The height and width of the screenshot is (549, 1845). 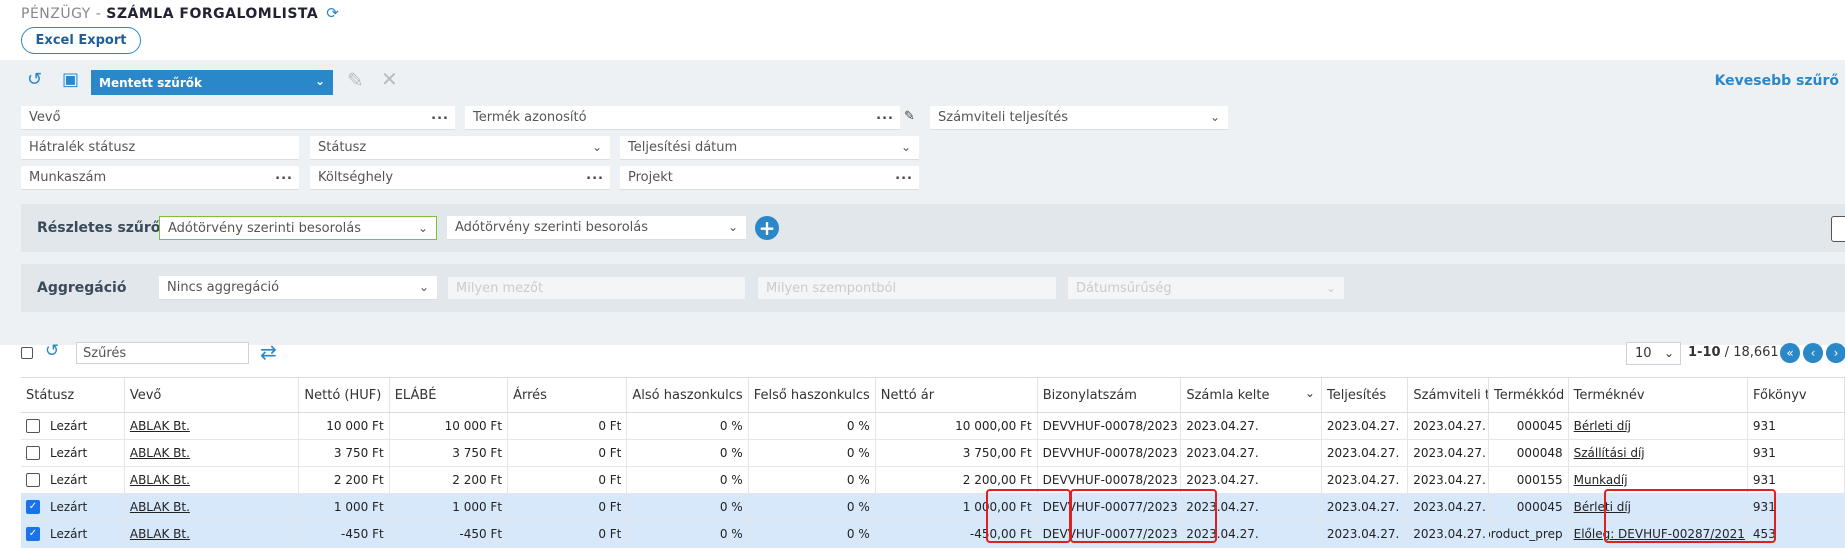 What do you see at coordinates (298, 228) in the screenshot?
I see `detailed-filter-field-select: Adótörvény szerinti besorolás ⌄` at bounding box center [298, 228].